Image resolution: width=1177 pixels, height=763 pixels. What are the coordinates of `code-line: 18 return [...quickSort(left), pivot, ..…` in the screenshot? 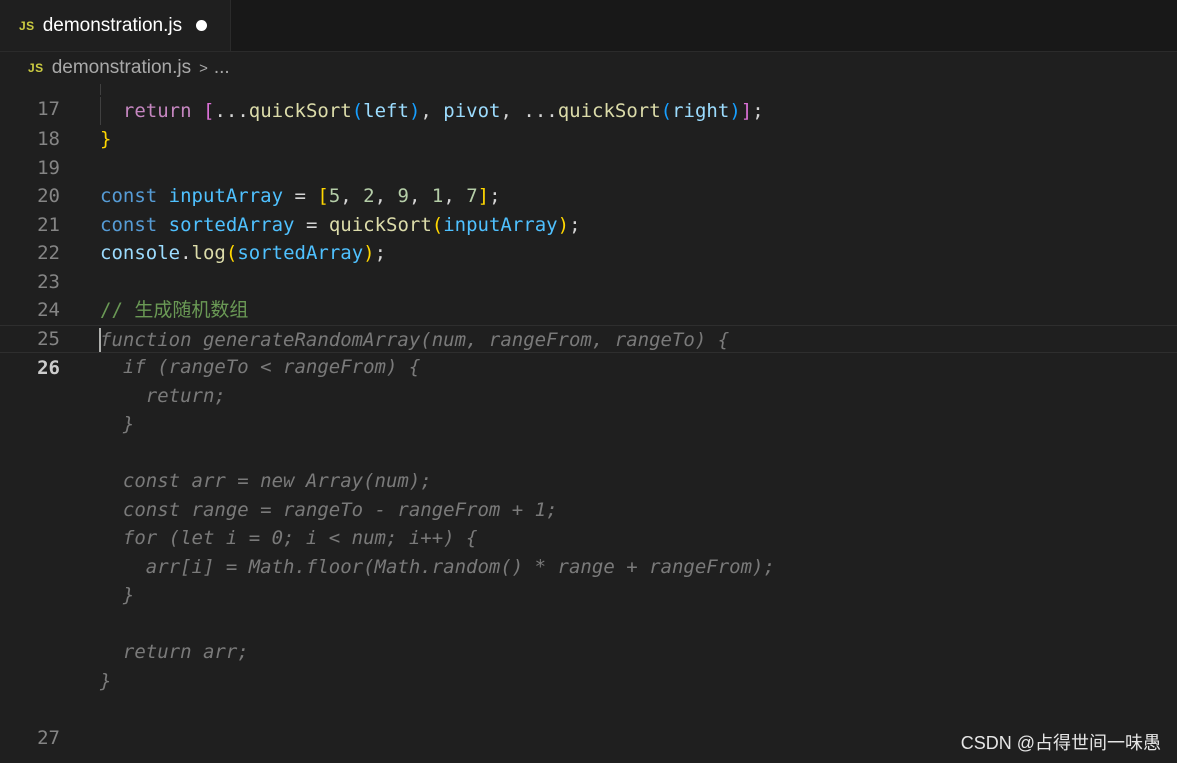 It's located at (588, 123).